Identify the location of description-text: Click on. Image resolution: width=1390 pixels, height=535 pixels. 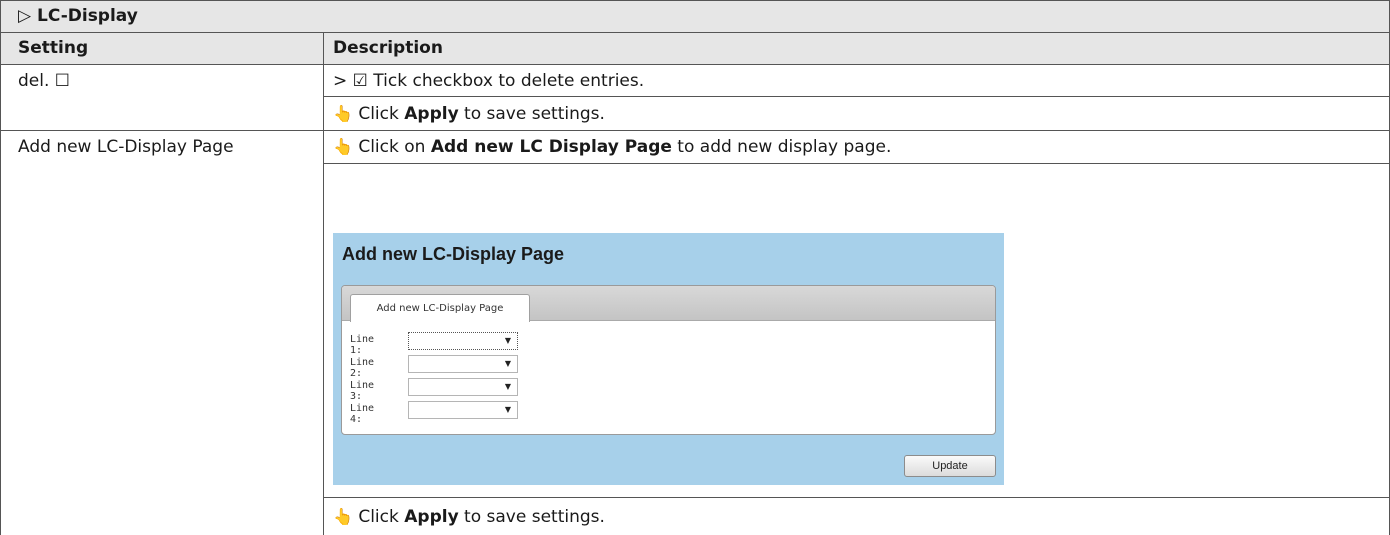
(391, 147).